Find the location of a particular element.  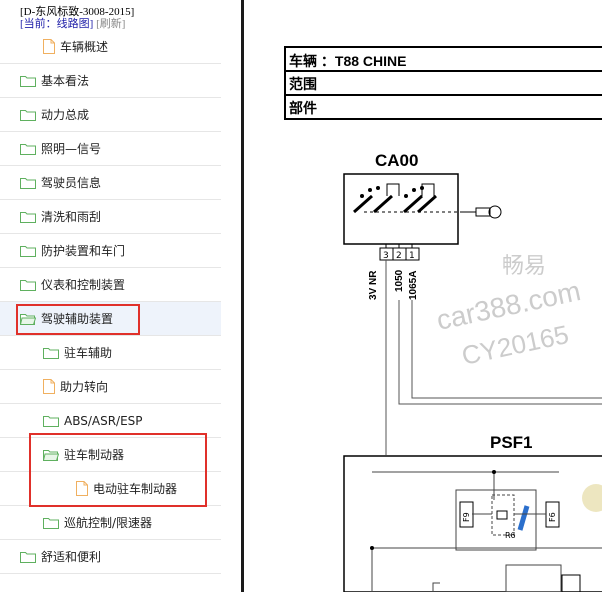

tree-item-label: 车辆概述 is located at coordinates (84, 47).